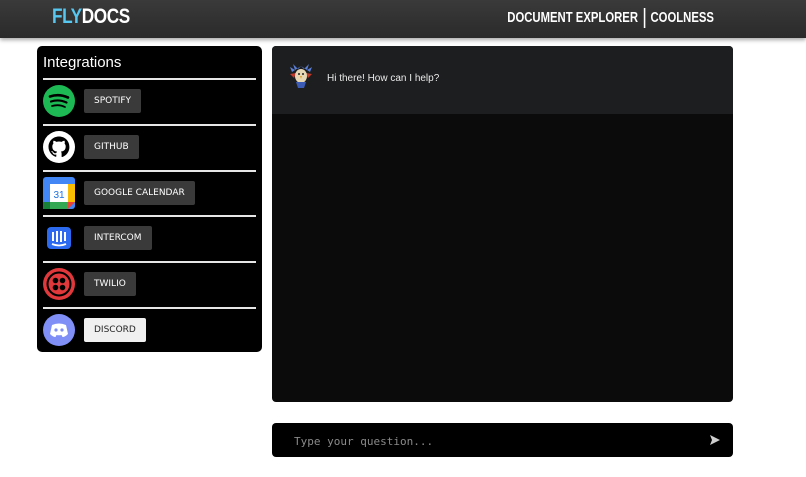  I want to click on header-nav: DOCUMENT EXPLORER COOLNESS, so click(610, 18).